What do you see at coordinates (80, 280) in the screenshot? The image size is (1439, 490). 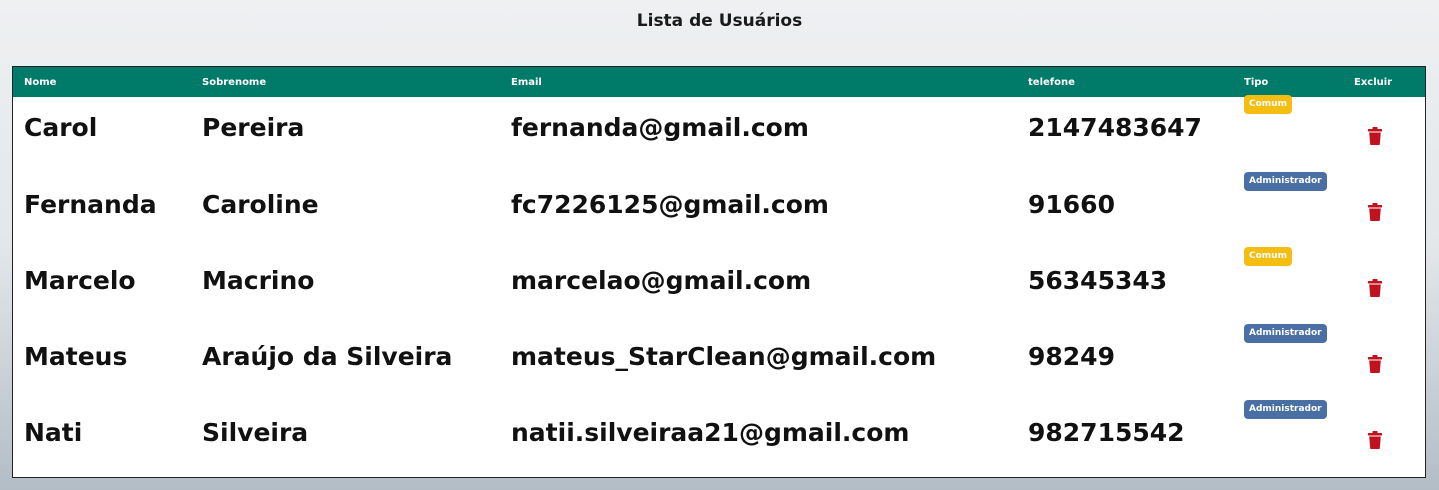 I see `cell-nome: Marcelo` at bounding box center [80, 280].